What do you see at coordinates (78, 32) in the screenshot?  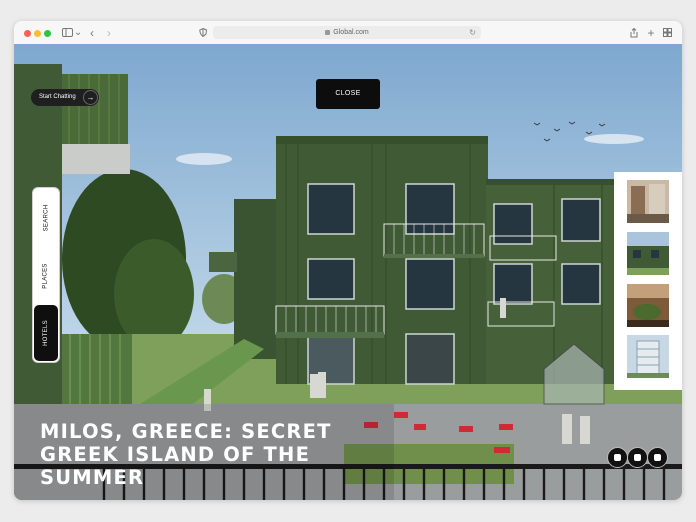 I see `chevron-down-icon: ⌄` at bounding box center [78, 32].